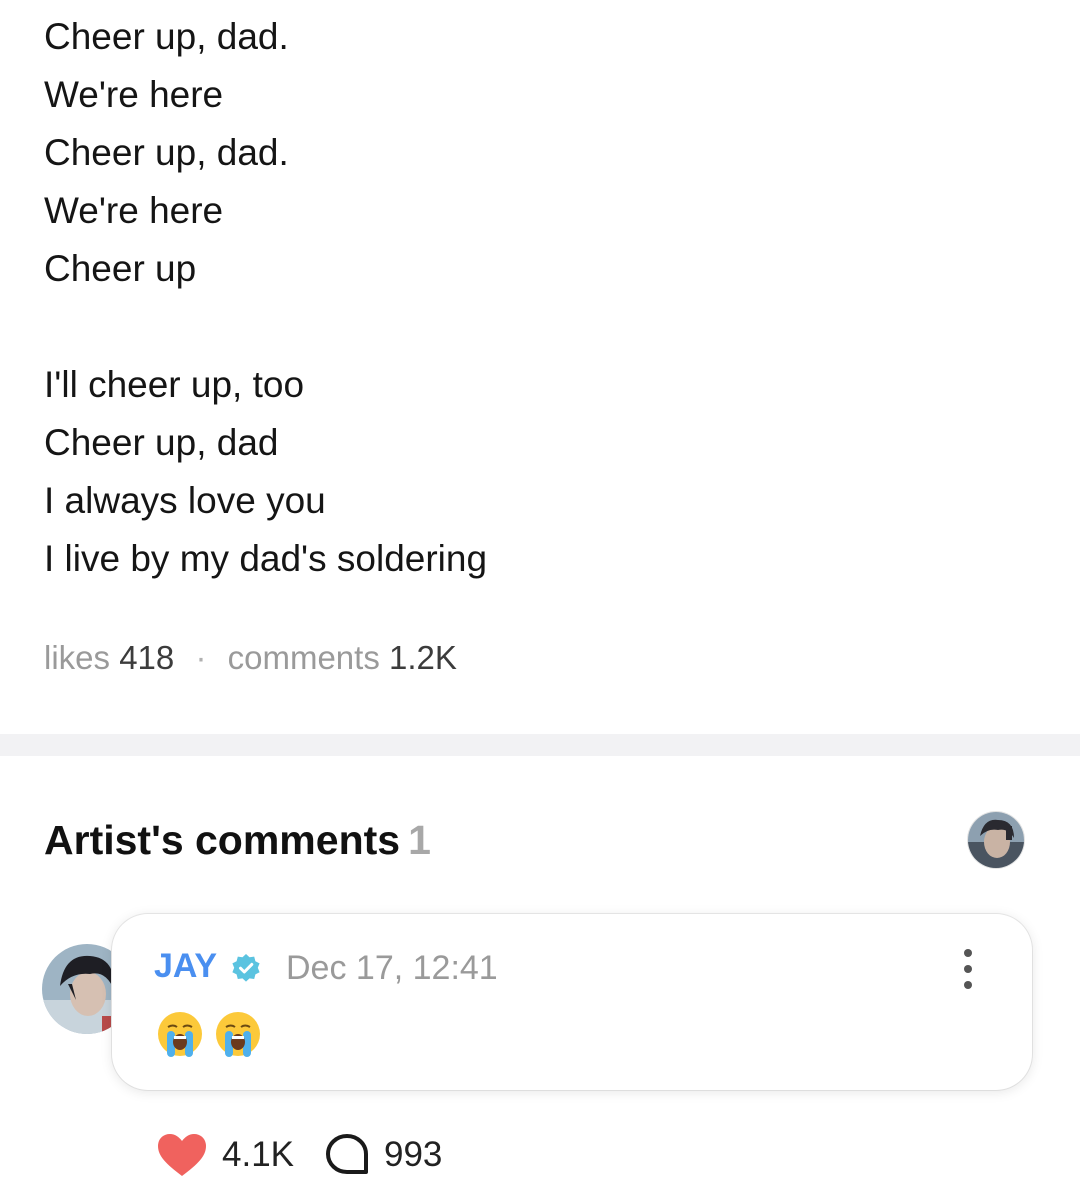 The width and height of the screenshot is (1080, 1200). I want to click on artist-avatar, so click(996, 840).